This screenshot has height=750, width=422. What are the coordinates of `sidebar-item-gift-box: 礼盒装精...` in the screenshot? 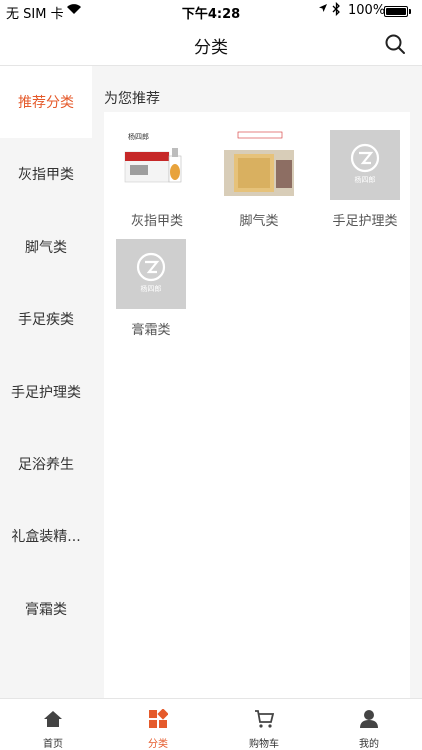 It's located at (46, 536).